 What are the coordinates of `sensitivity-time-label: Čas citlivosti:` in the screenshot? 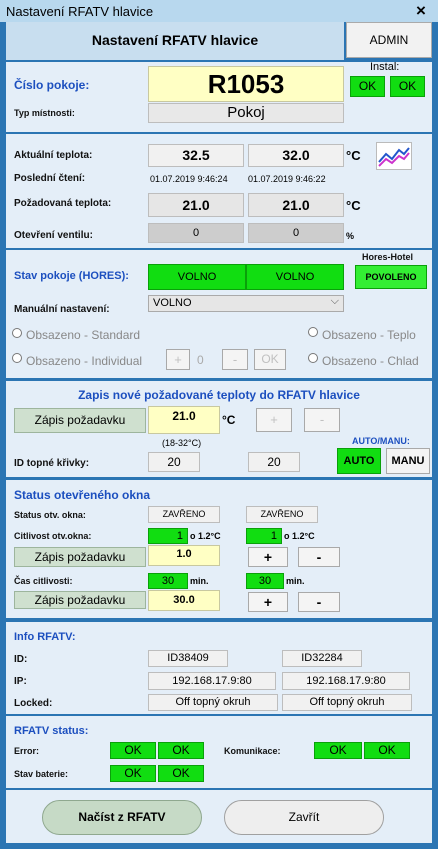 It's located at (43, 581).